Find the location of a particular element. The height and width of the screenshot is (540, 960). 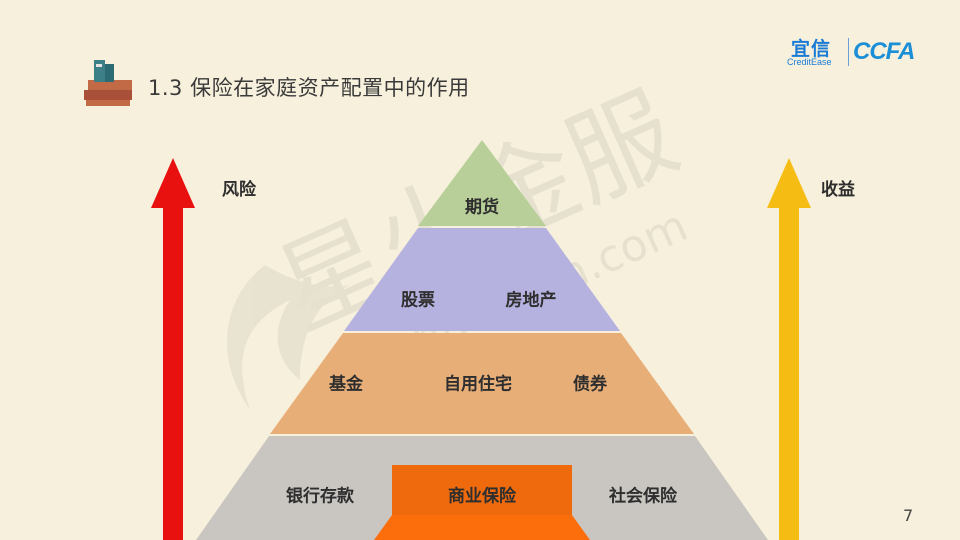

risk-label: 风险 is located at coordinates (239, 190).